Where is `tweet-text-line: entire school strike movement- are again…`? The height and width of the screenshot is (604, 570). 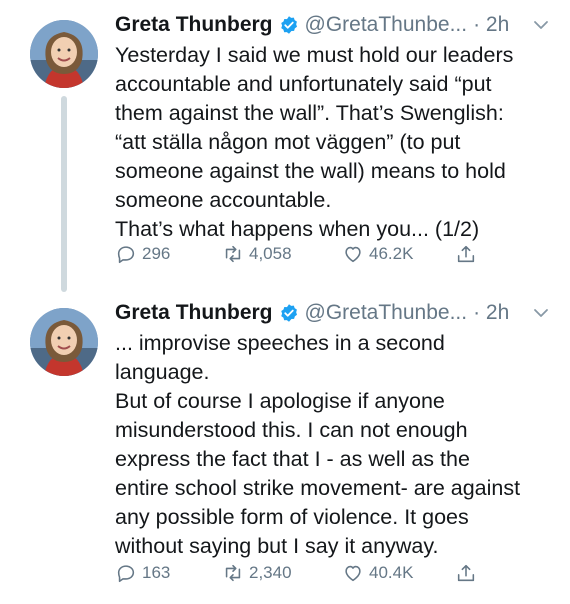
tweet-text-line: entire school strike movement- are again… is located at coordinates (318, 488).